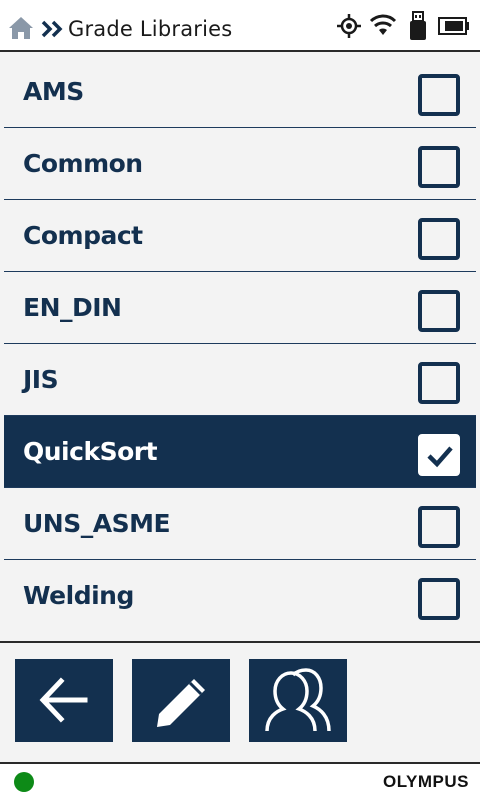 Image resolution: width=480 pixels, height=800 pixels. Describe the element at coordinates (240, 236) in the screenshot. I see `list-item-compact: Compact` at that location.